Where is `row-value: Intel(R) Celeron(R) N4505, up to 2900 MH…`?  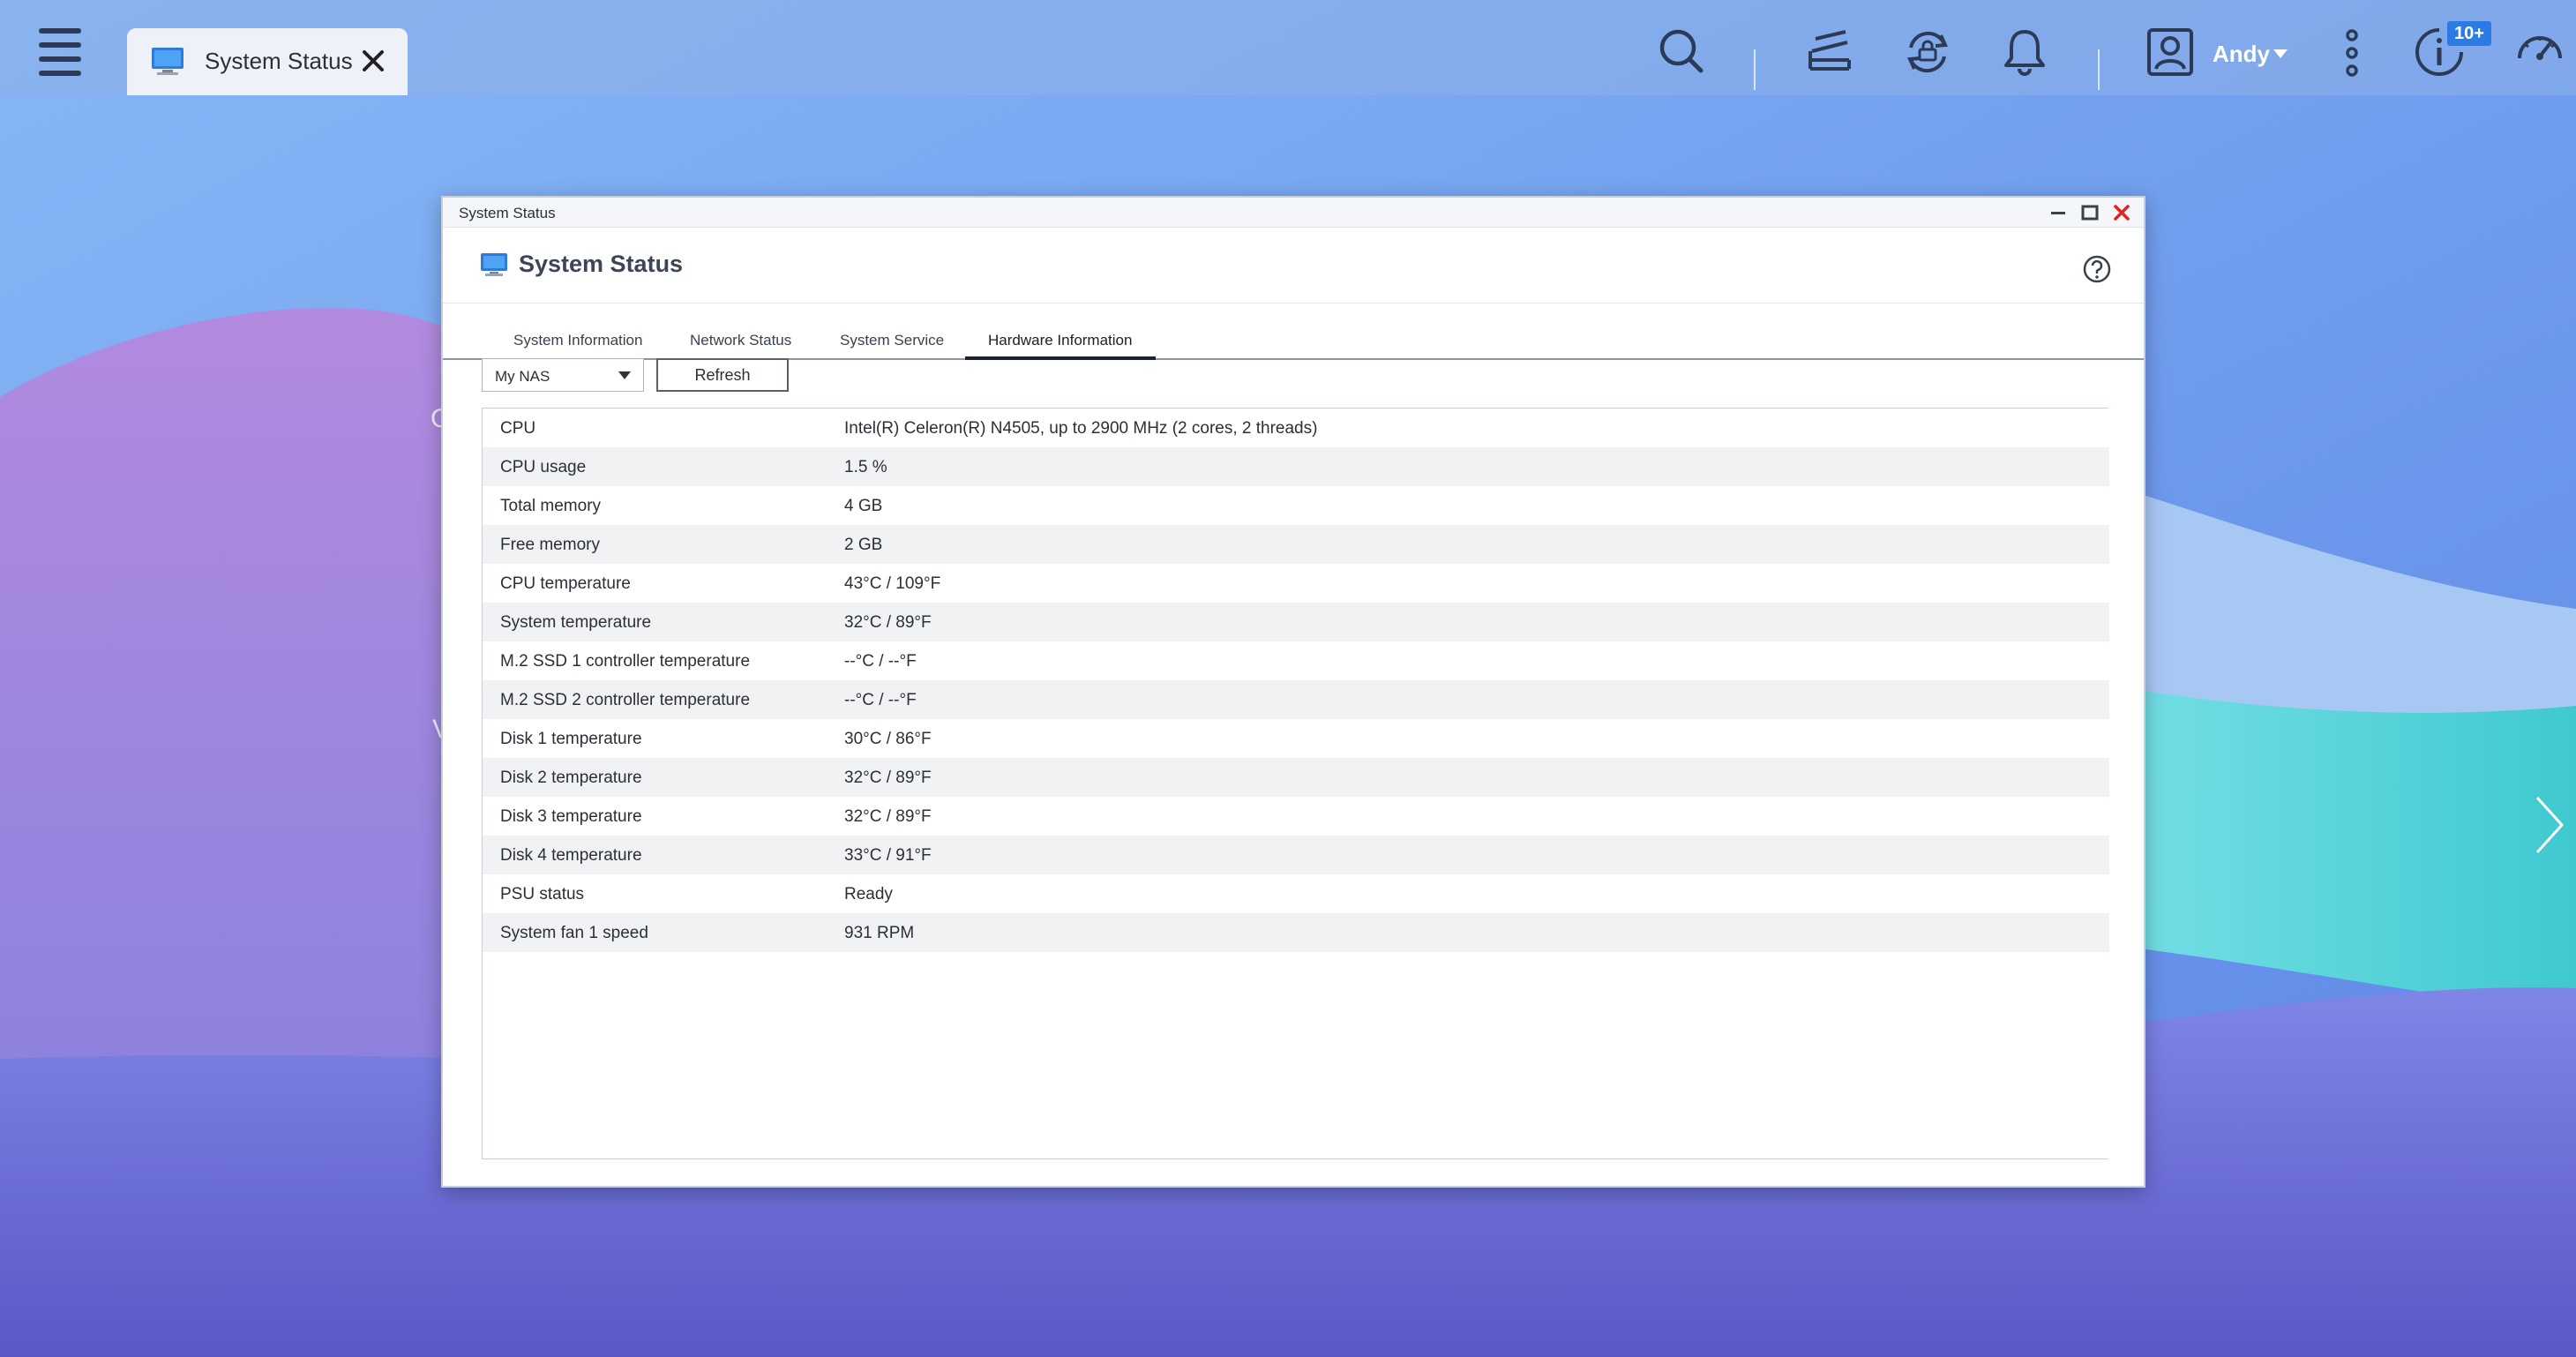 row-value: Intel(R) Celeron(R) N4505, up to 2900 MH… is located at coordinates (1081, 428).